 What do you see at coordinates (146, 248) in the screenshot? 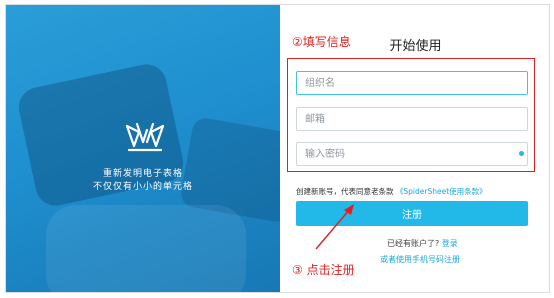
I see `hero-background-shape` at bounding box center [146, 248].